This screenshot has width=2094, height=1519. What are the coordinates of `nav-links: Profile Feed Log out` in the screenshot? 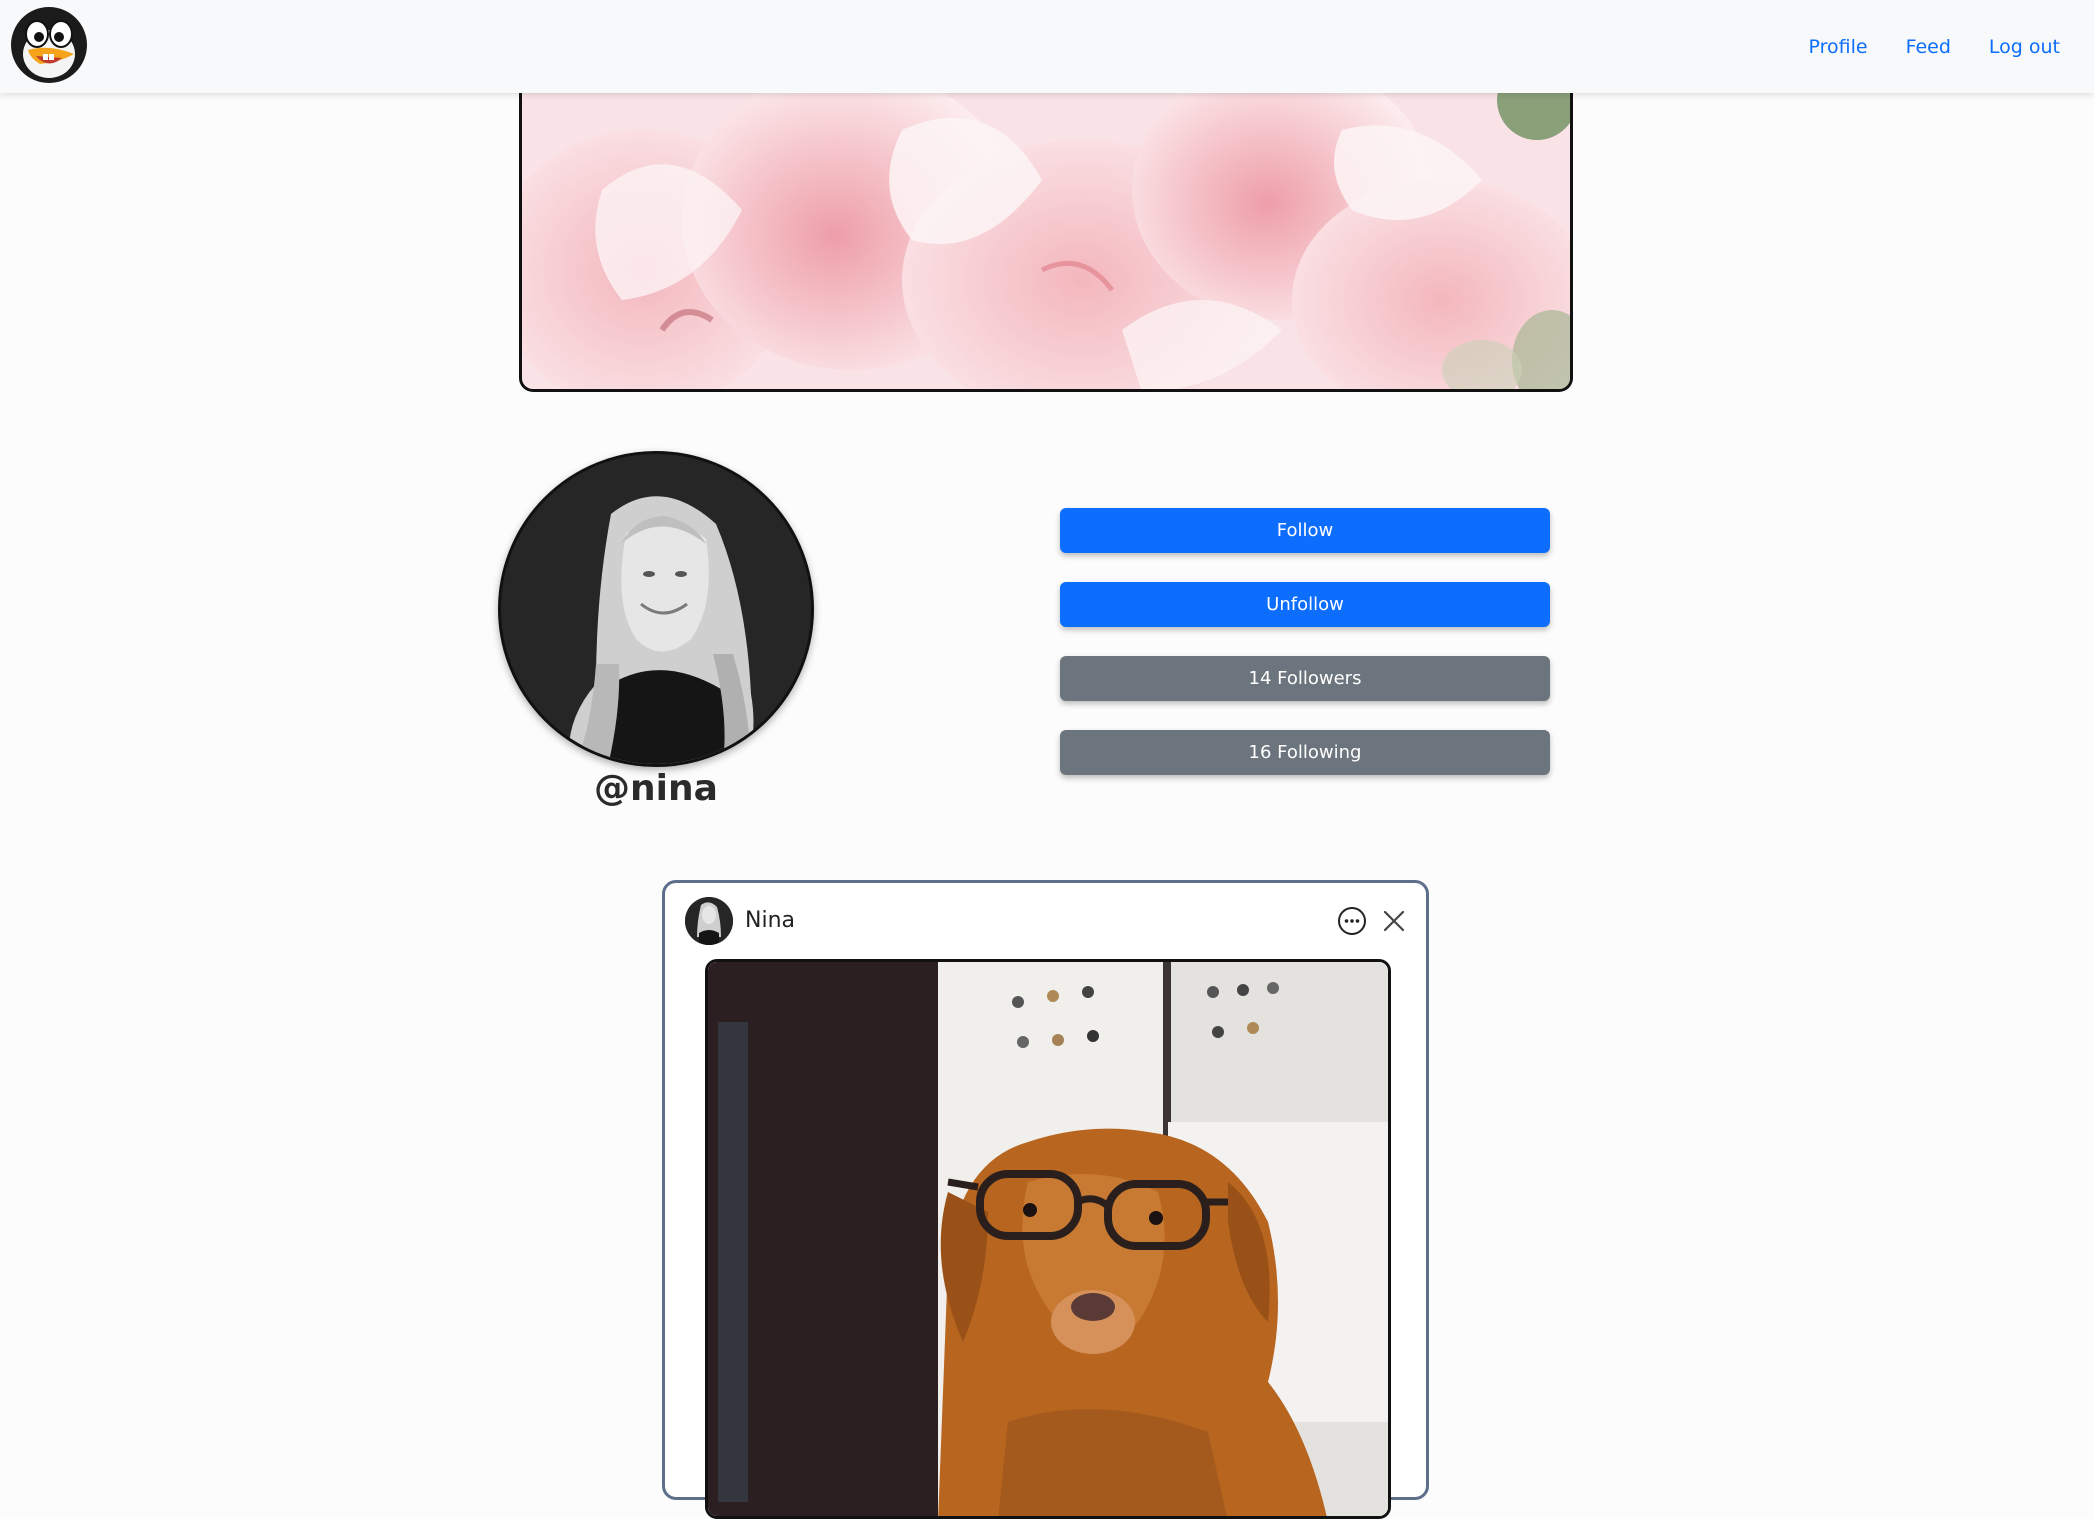 It's located at (1934, 46).